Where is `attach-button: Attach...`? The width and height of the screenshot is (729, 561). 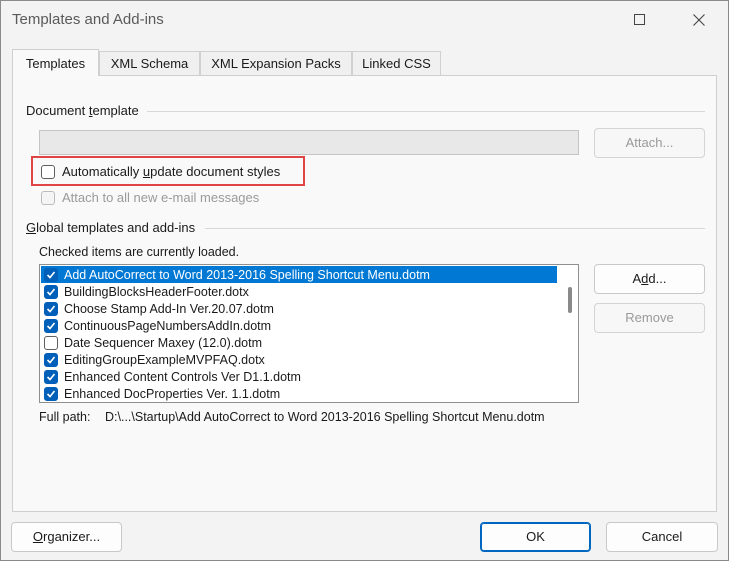 attach-button: Attach... is located at coordinates (649, 143).